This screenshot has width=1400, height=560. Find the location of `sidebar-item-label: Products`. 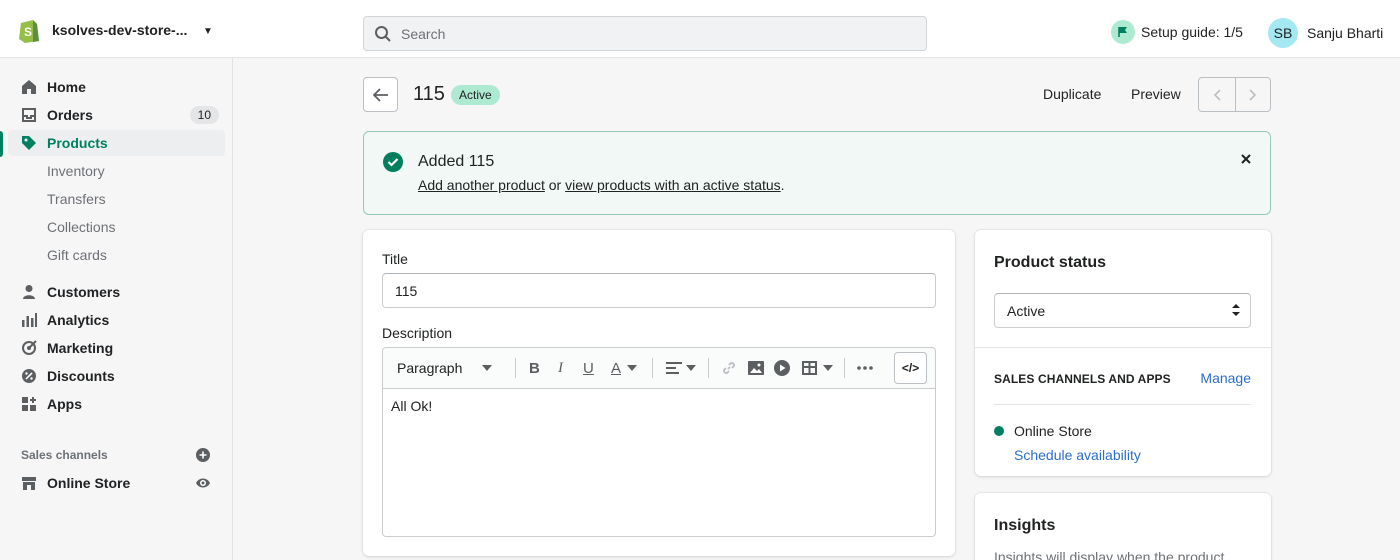

sidebar-item-label: Products is located at coordinates (77, 143).